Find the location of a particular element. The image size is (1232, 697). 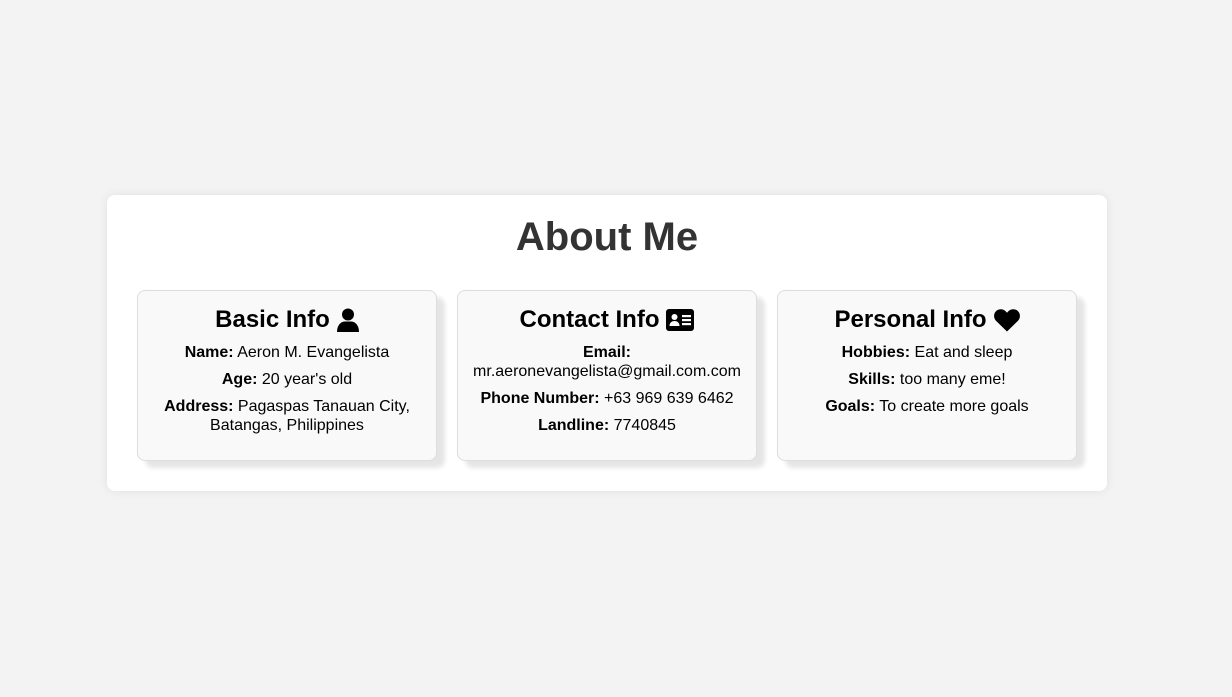

skills-row: Skills: too many eme! is located at coordinates (927, 379).